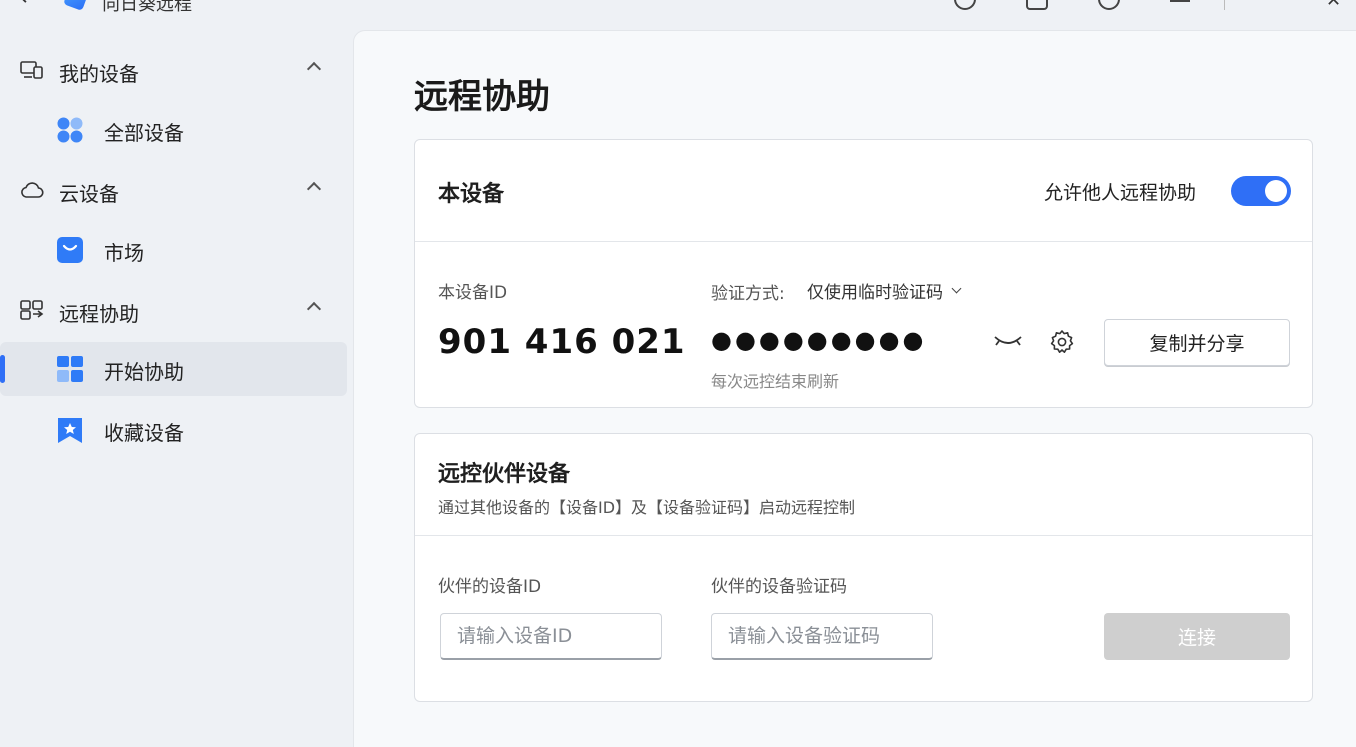  What do you see at coordinates (1197, 636) in the screenshot?
I see `connect-button: 连接` at bounding box center [1197, 636].